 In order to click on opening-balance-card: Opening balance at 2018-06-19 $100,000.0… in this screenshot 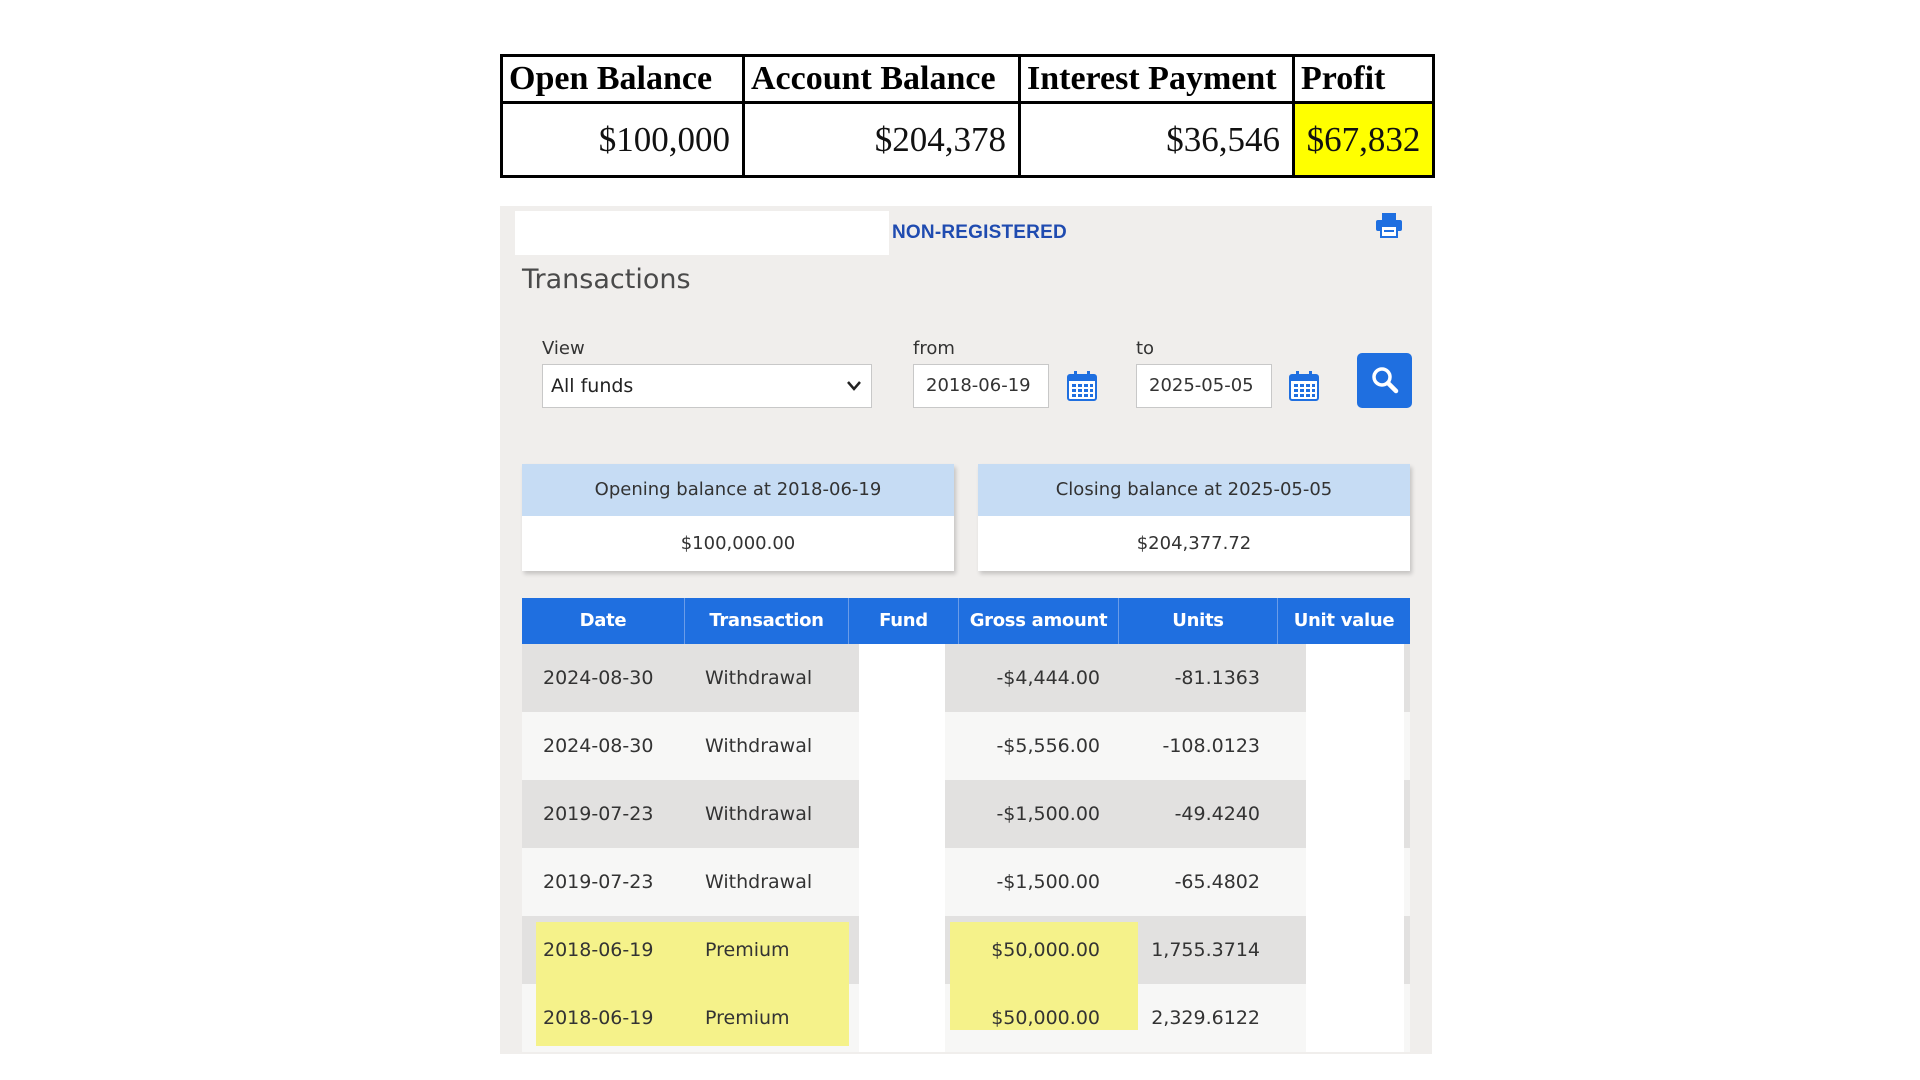, I will do `click(738, 517)`.